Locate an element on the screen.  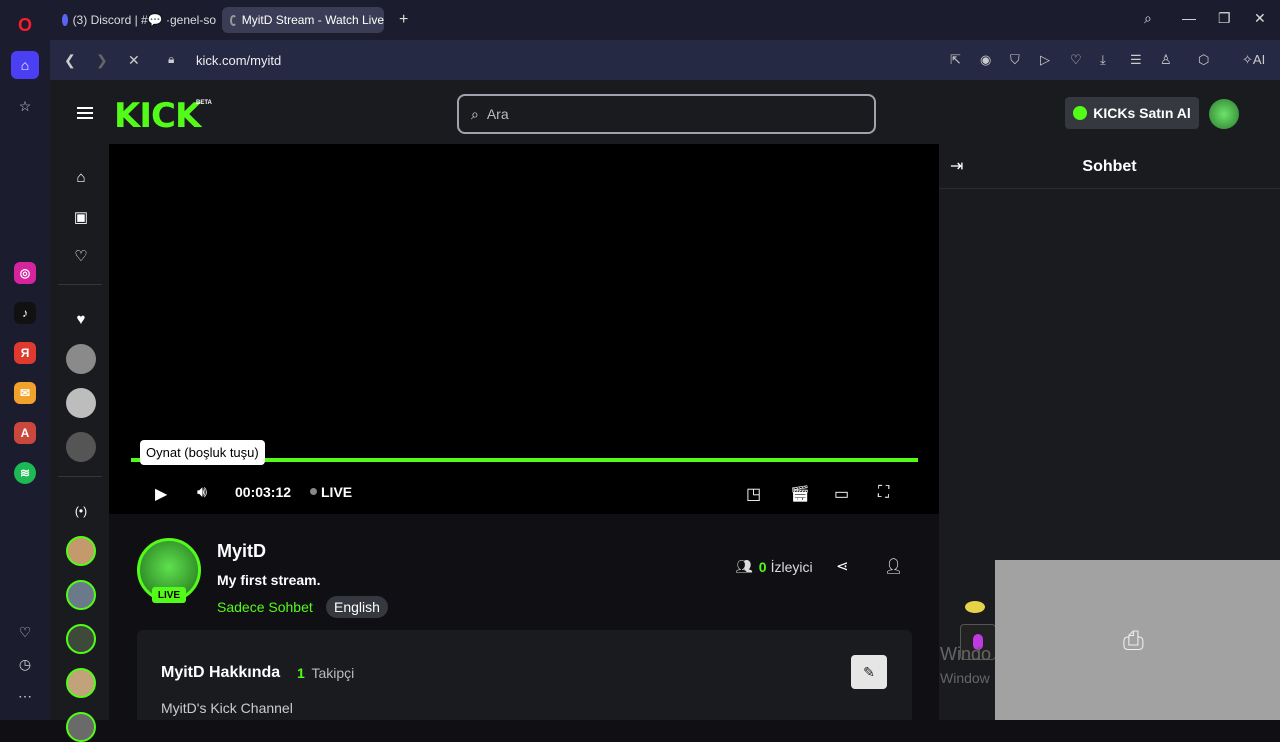
search-input: ⌕ Ara is located at coordinates (666, 114).